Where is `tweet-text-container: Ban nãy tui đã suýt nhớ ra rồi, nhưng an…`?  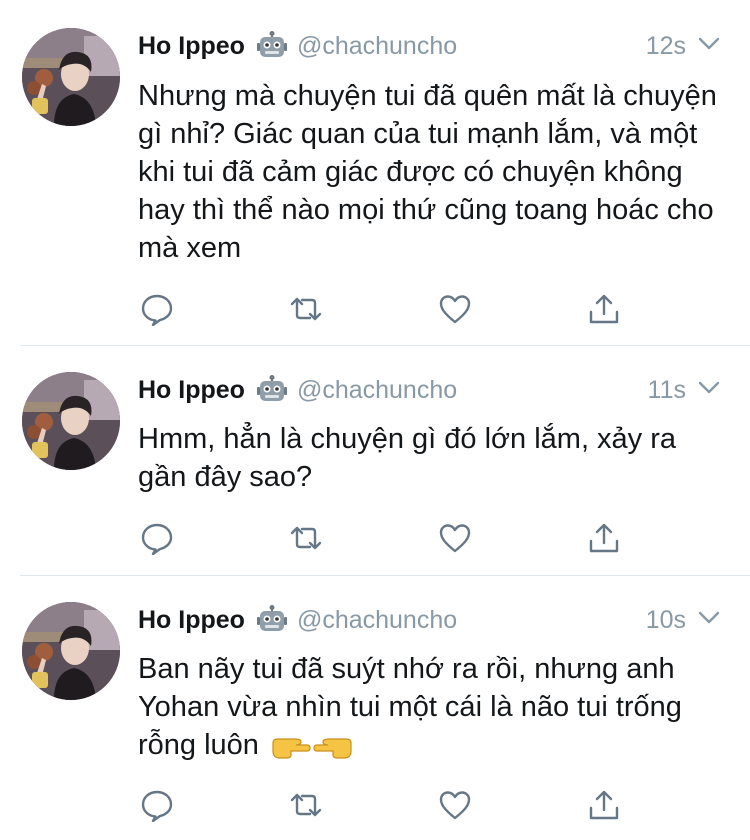
tweet-text-container: Ban nãy tui đã suýt nhớ ra rồi, nhưng an… is located at coordinates (433, 707).